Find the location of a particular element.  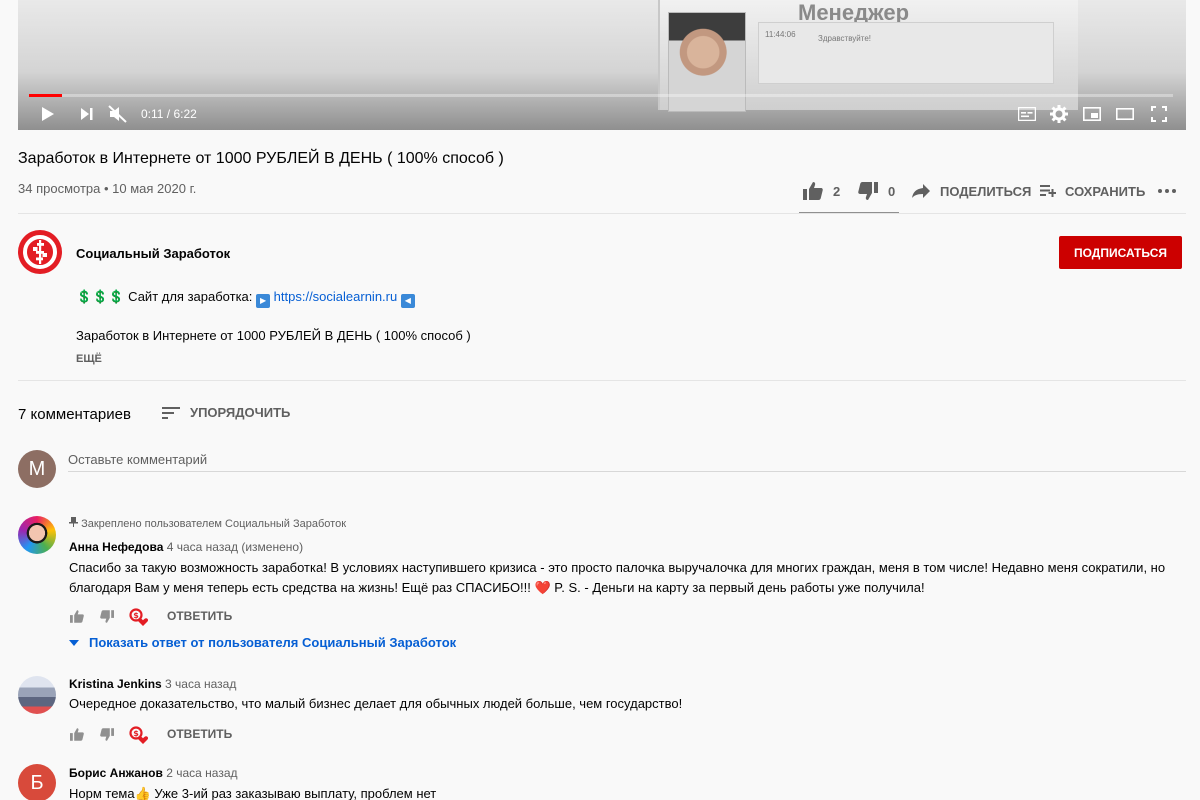

comments-count: 7 комментариев is located at coordinates (74, 414).